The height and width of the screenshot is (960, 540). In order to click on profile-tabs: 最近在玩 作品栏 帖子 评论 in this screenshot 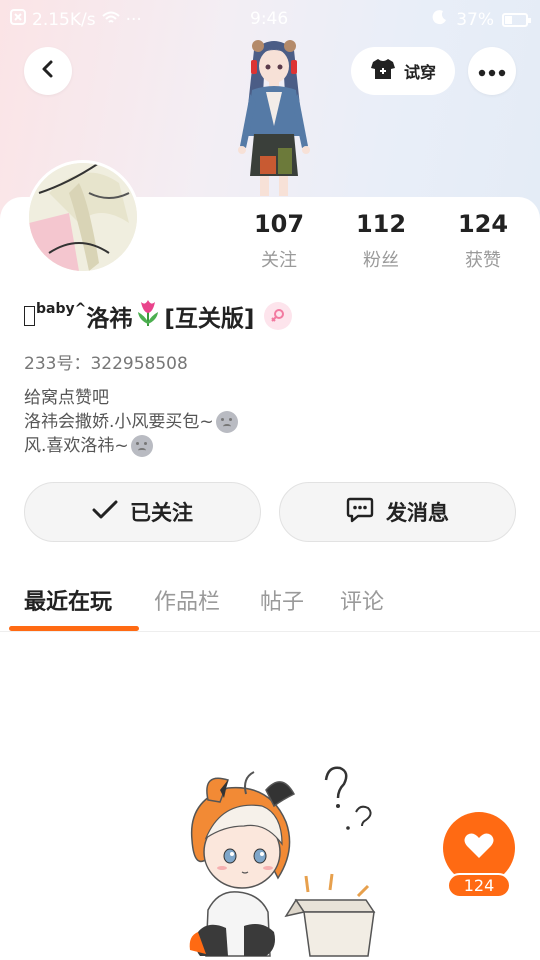, I will do `click(270, 606)`.